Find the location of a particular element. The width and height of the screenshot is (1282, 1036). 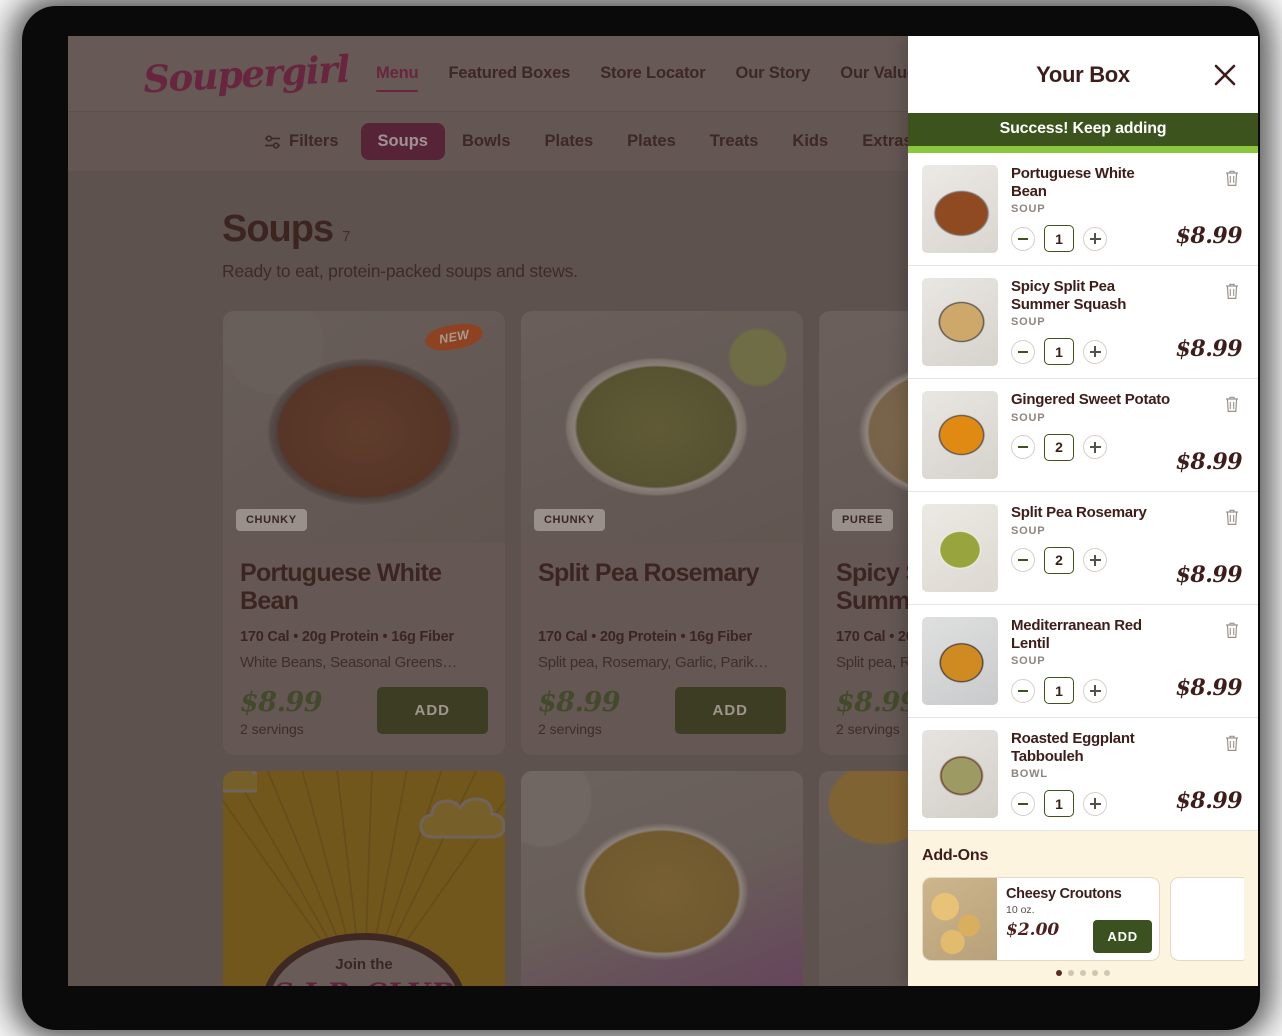

close-icon is located at coordinates (1225, 75).